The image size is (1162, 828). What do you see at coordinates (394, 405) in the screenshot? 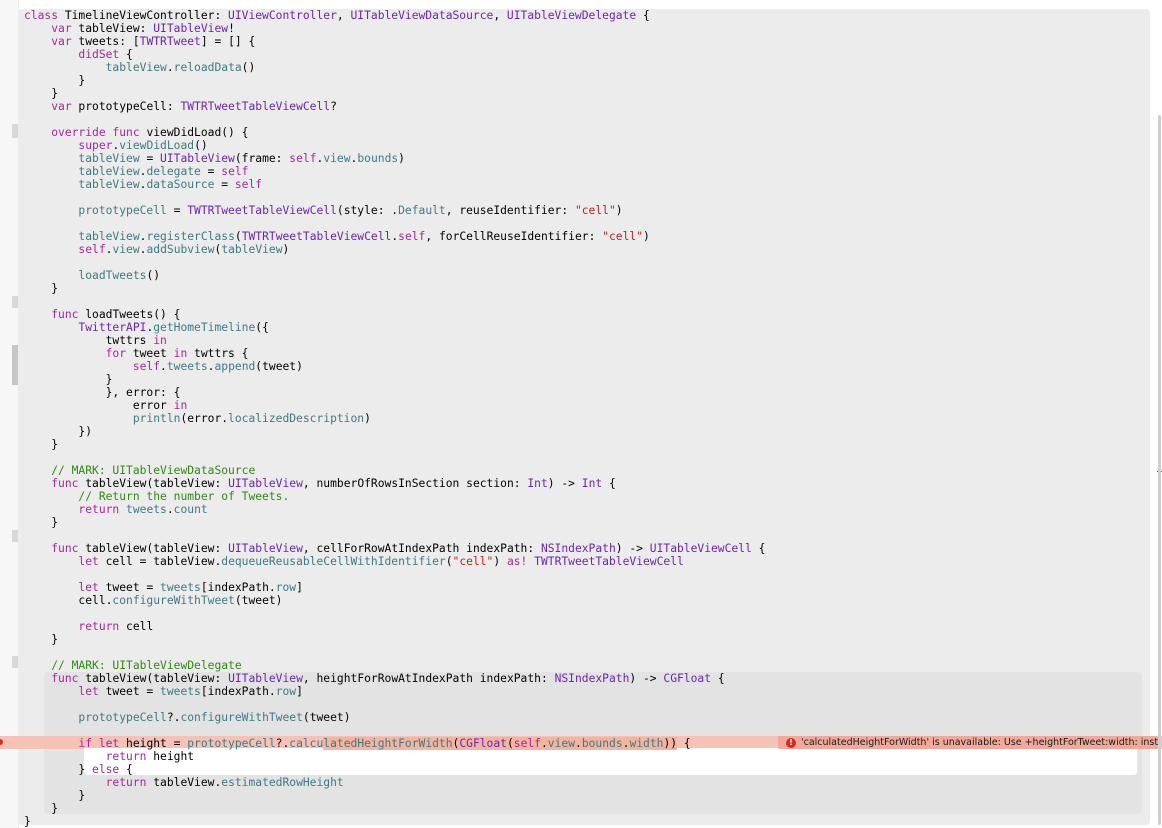
I see `code-line: error in` at bounding box center [394, 405].